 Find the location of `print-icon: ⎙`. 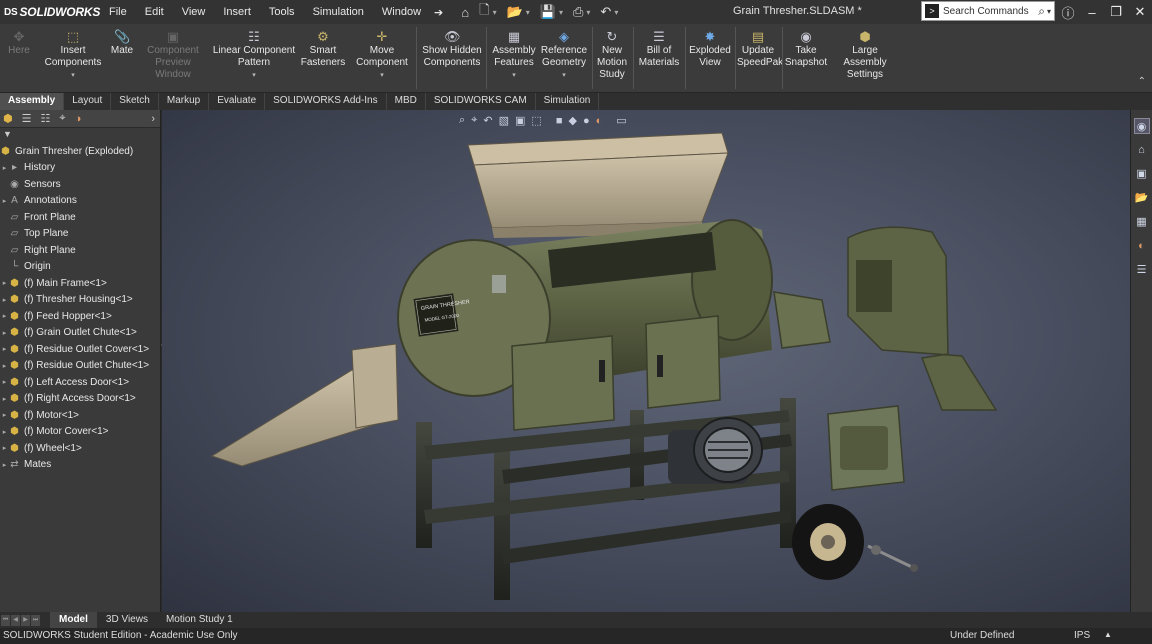

print-icon: ⎙ is located at coordinates (578, 12).